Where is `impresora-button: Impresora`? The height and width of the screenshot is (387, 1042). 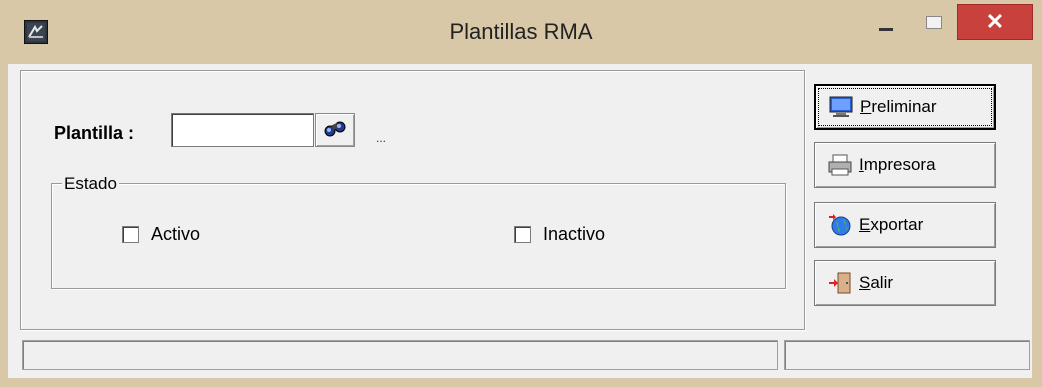
impresora-button: Impresora is located at coordinates (905, 165).